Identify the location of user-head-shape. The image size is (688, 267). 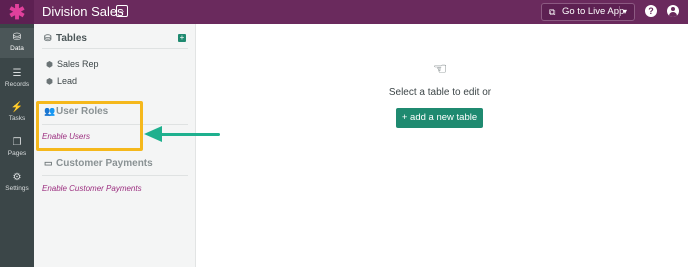
(673, 9).